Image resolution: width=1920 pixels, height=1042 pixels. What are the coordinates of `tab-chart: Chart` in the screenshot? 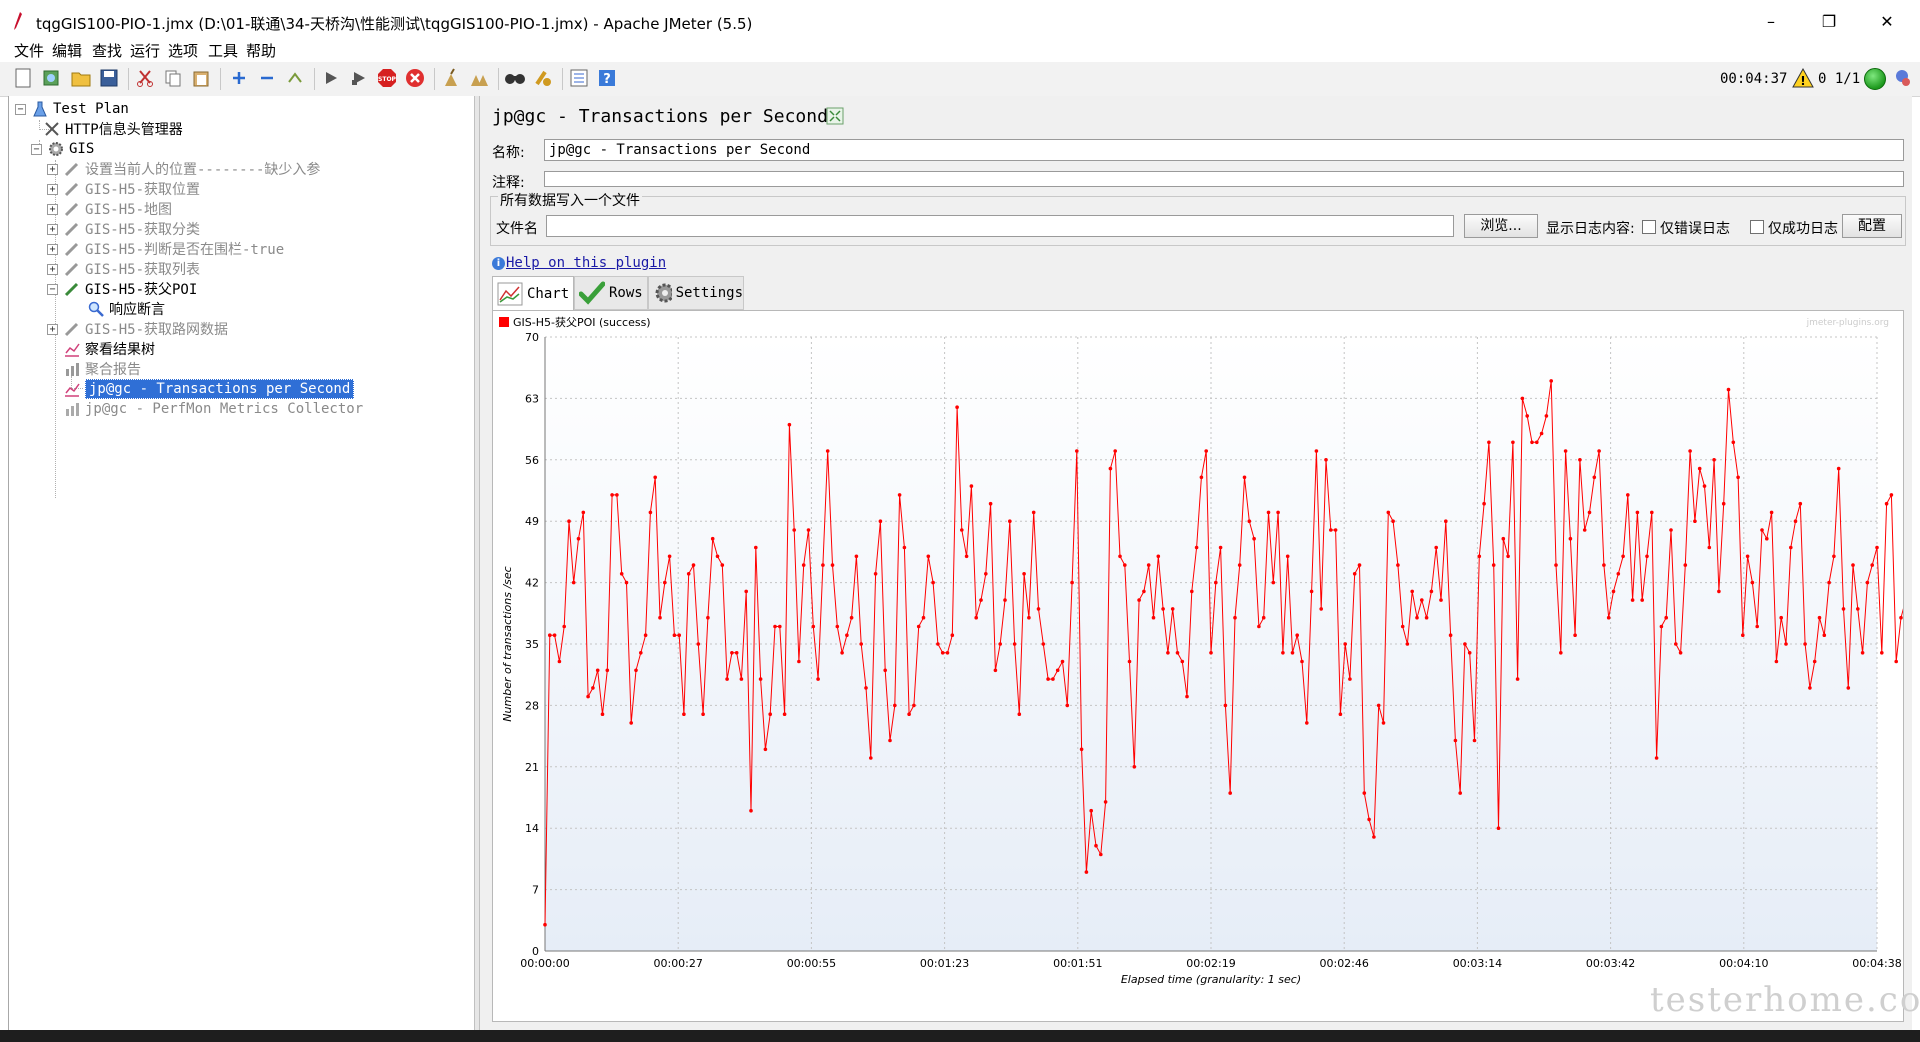 It's located at (533, 293).